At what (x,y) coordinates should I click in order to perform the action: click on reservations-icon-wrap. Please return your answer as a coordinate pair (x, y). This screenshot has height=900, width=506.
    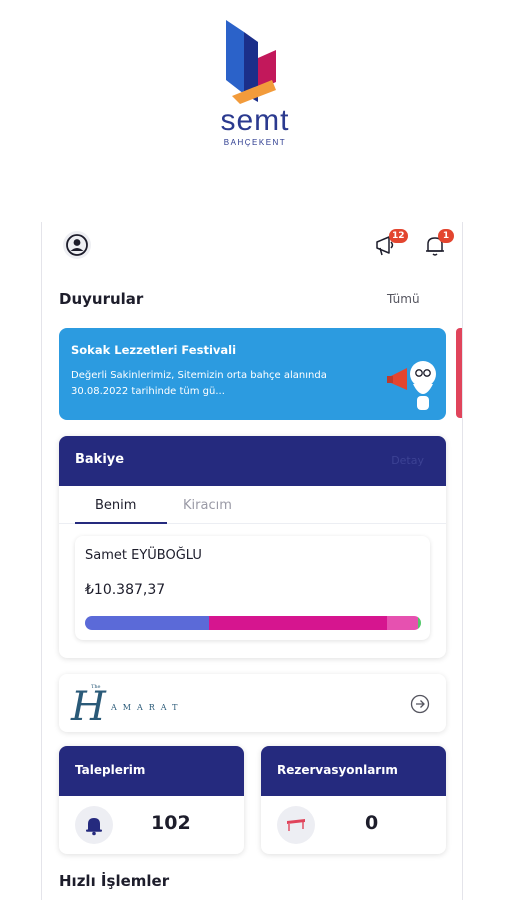
    Looking at the image, I should click on (296, 825).